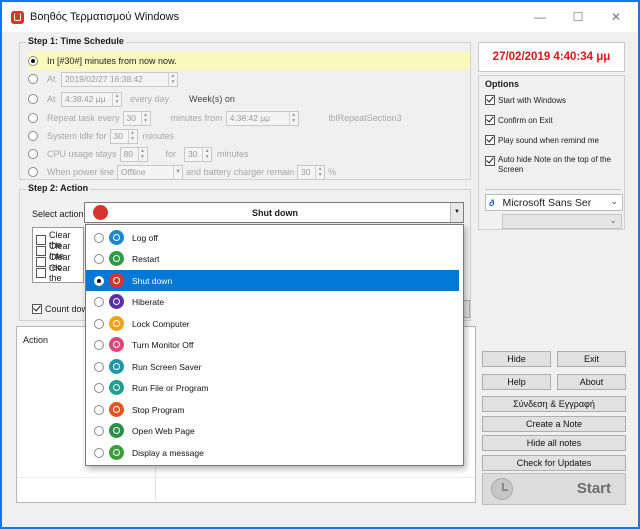 The height and width of the screenshot is (529, 640). What do you see at coordinates (131, 99) in the screenshot?
I see `option-at-daily: At 4:38:42 μμ ▲ ▼ every day Week(s) on` at bounding box center [131, 99].